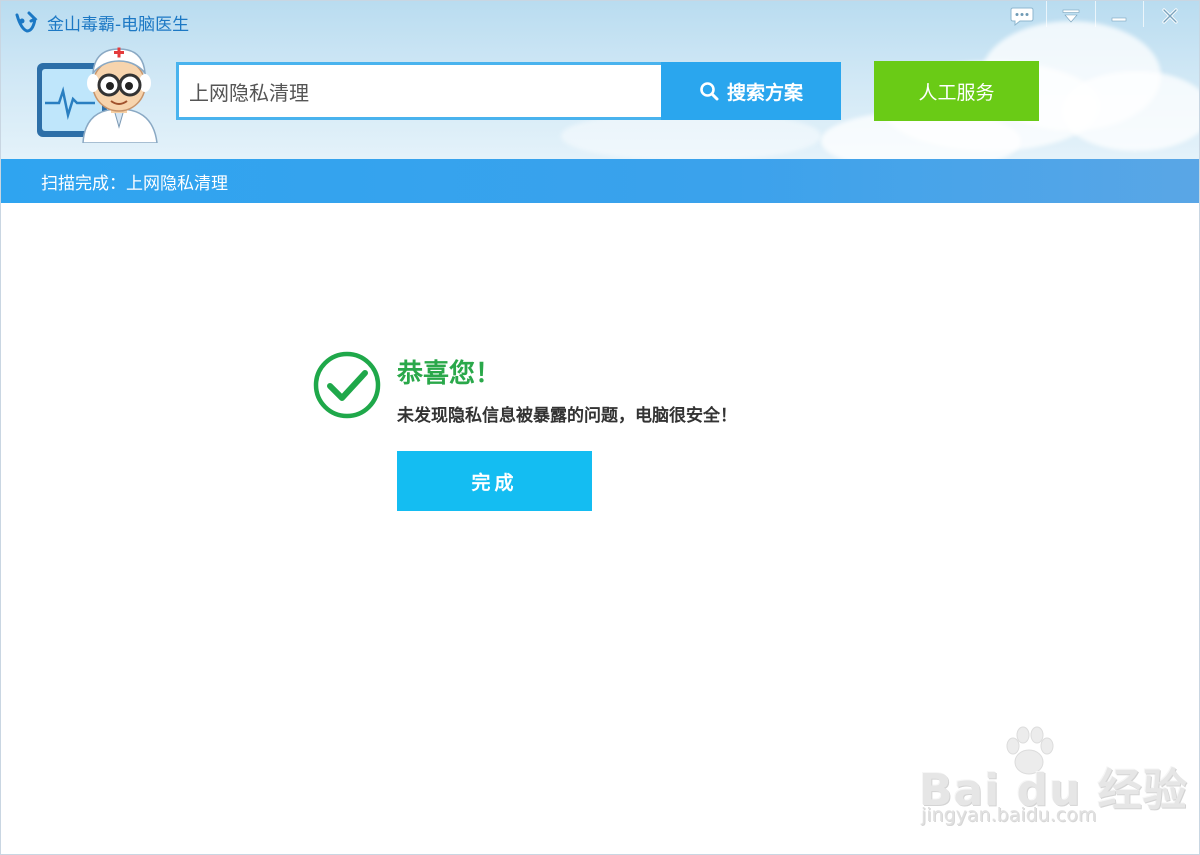 This screenshot has height=855, width=1200. Describe the element at coordinates (764, 92) in the screenshot. I see `search-button-label: 搜索方案` at that location.